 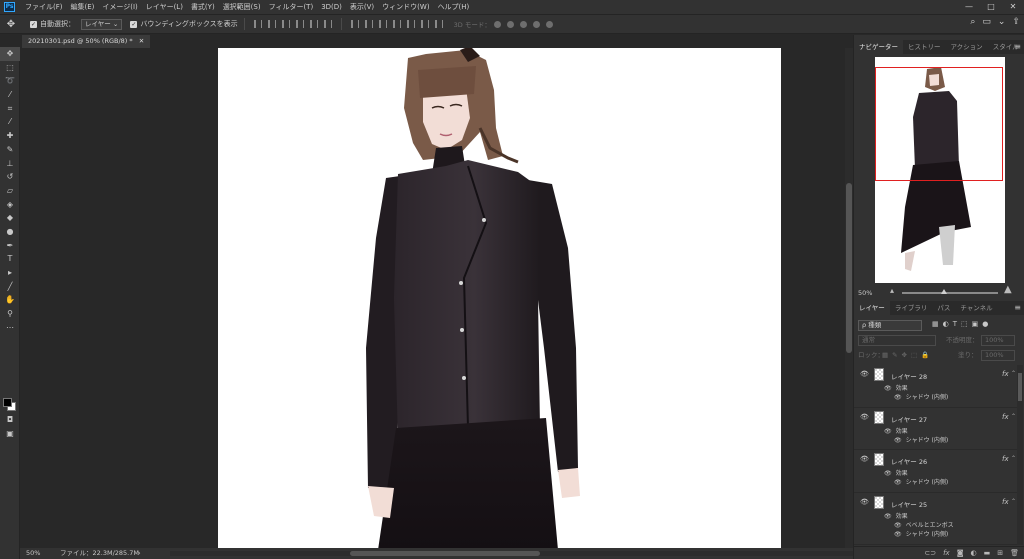 I want to click on auto-select-checkbox: ✓ 自動選択：, so click(x=52, y=24).